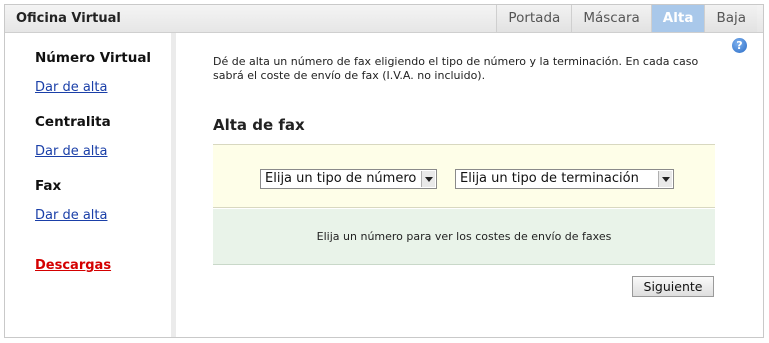  What do you see at coordinates (73, 122) in the screenshot?
I see `sidebar-heading-centralita: Centralita` at bounding box center [73, 122].